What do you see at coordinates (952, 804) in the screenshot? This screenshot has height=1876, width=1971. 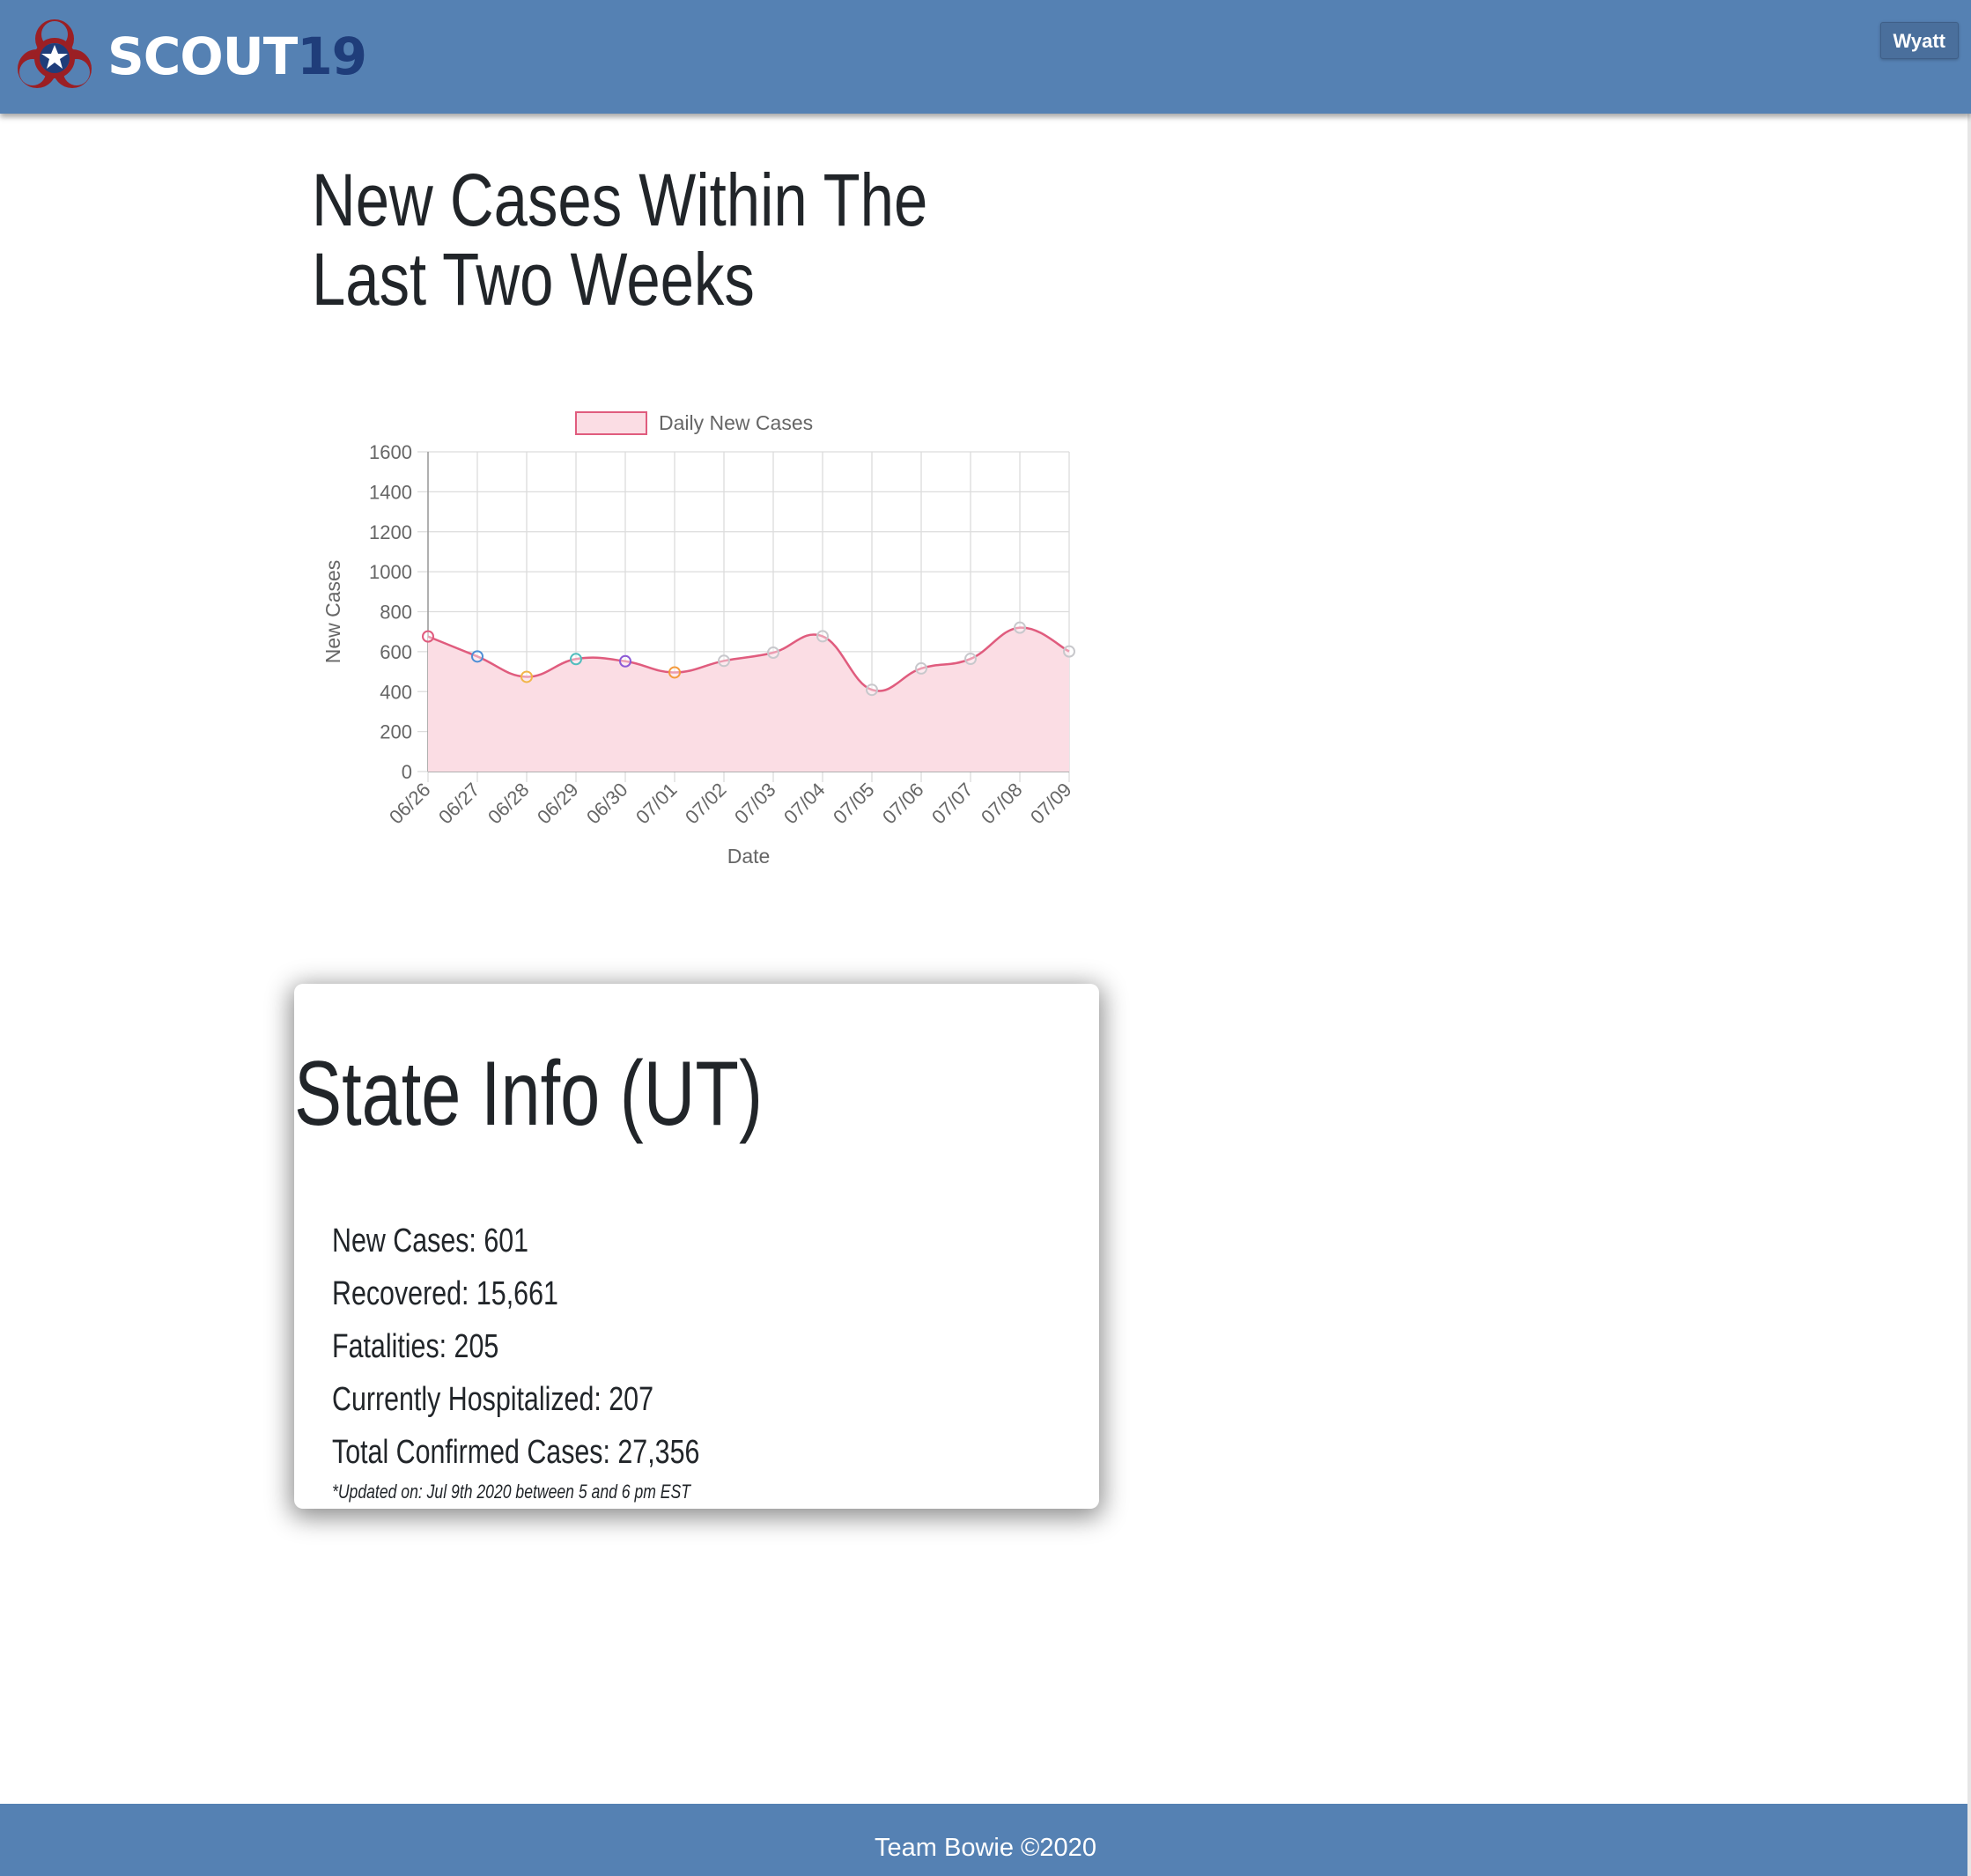 I see `x-tick-label: 07/07` at bounding box center [952, 804].